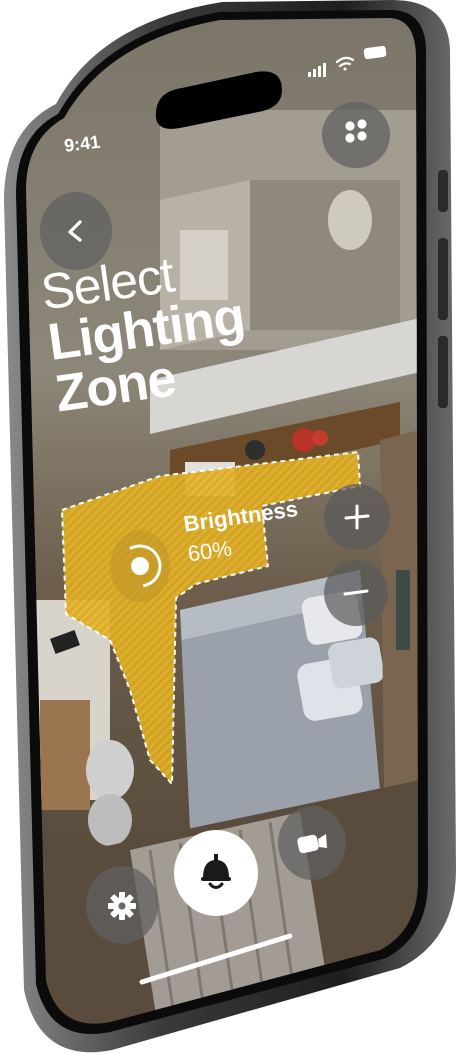 This screenshot has width=460, height=1054. I want to click on video-camera-icon, so click(312, 844).